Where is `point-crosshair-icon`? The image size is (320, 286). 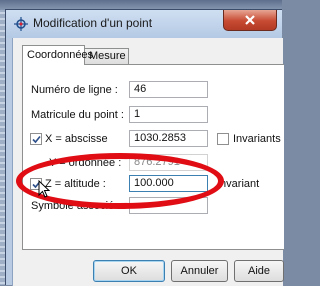 point-crosshair-icon is located at coordinates (21, 24).